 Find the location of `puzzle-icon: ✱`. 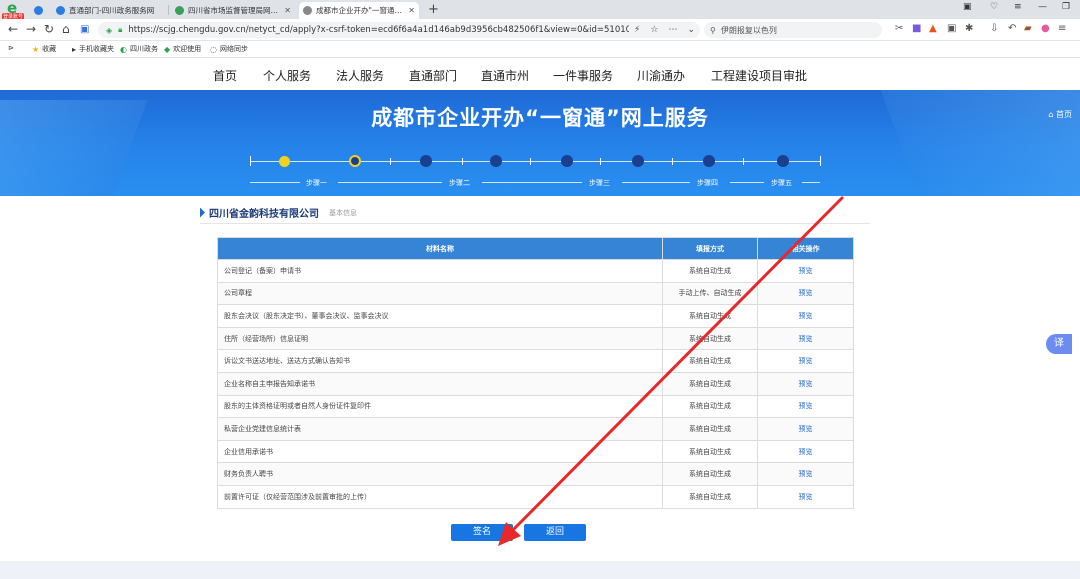

puzzle-icon: ✱ is located at coordinates (969, 28).